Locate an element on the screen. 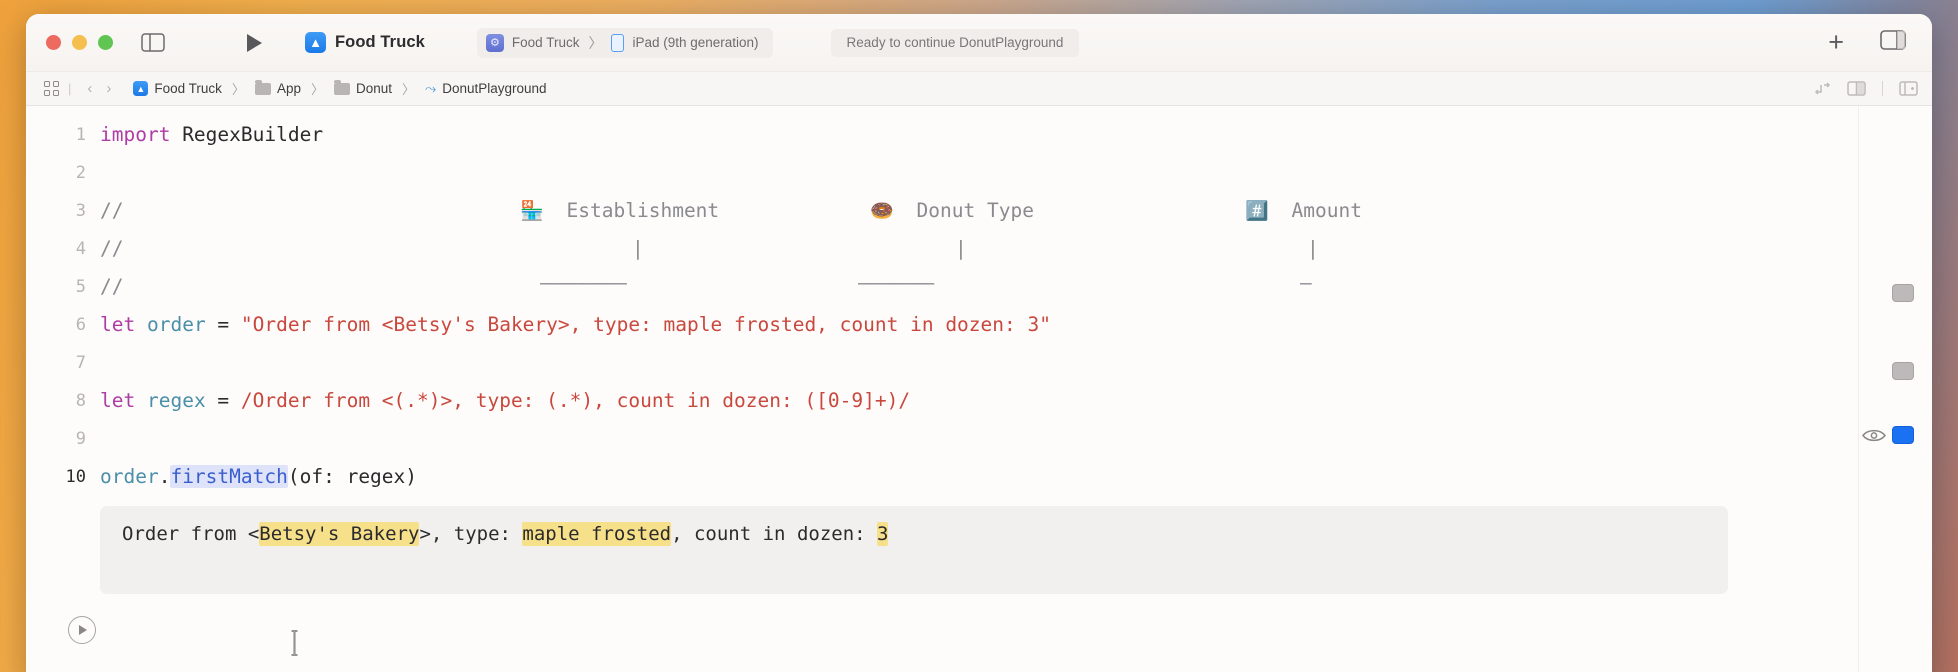 Image resolution: width=1958 pixels, height=672 pixels. annotation-header-1: 🍩 Donut Type is located at coordinates (952, 211).